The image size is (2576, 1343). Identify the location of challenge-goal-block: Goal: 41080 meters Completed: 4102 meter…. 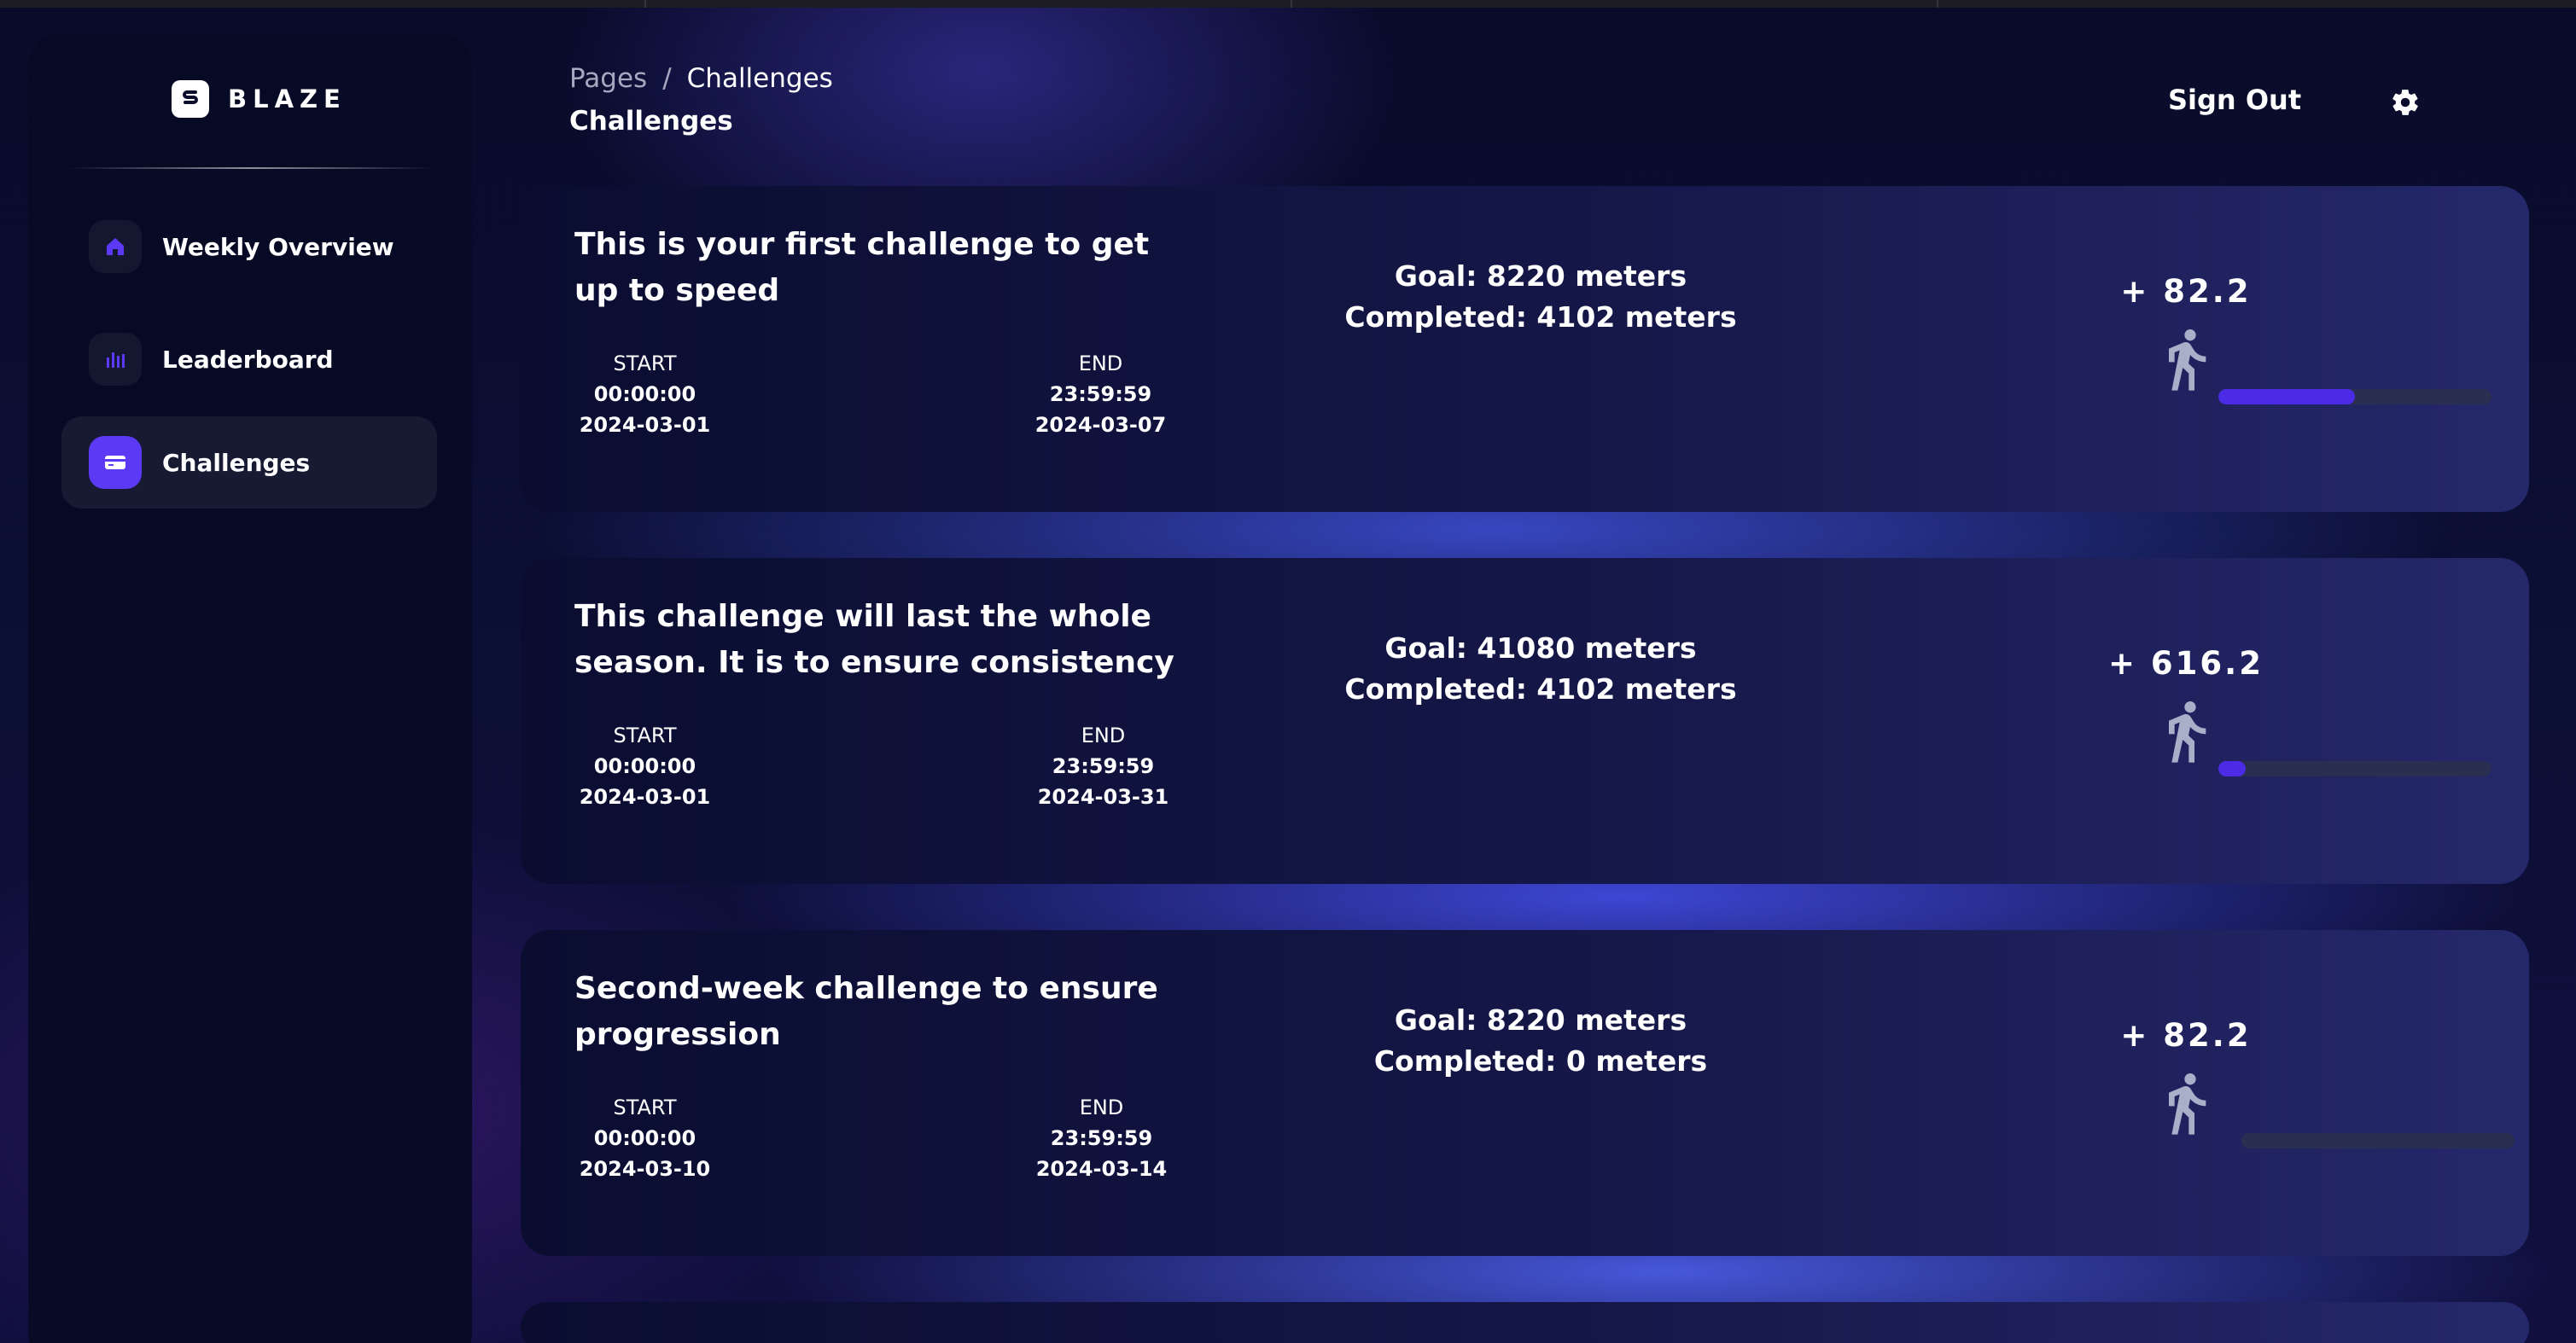
(1540, 669).